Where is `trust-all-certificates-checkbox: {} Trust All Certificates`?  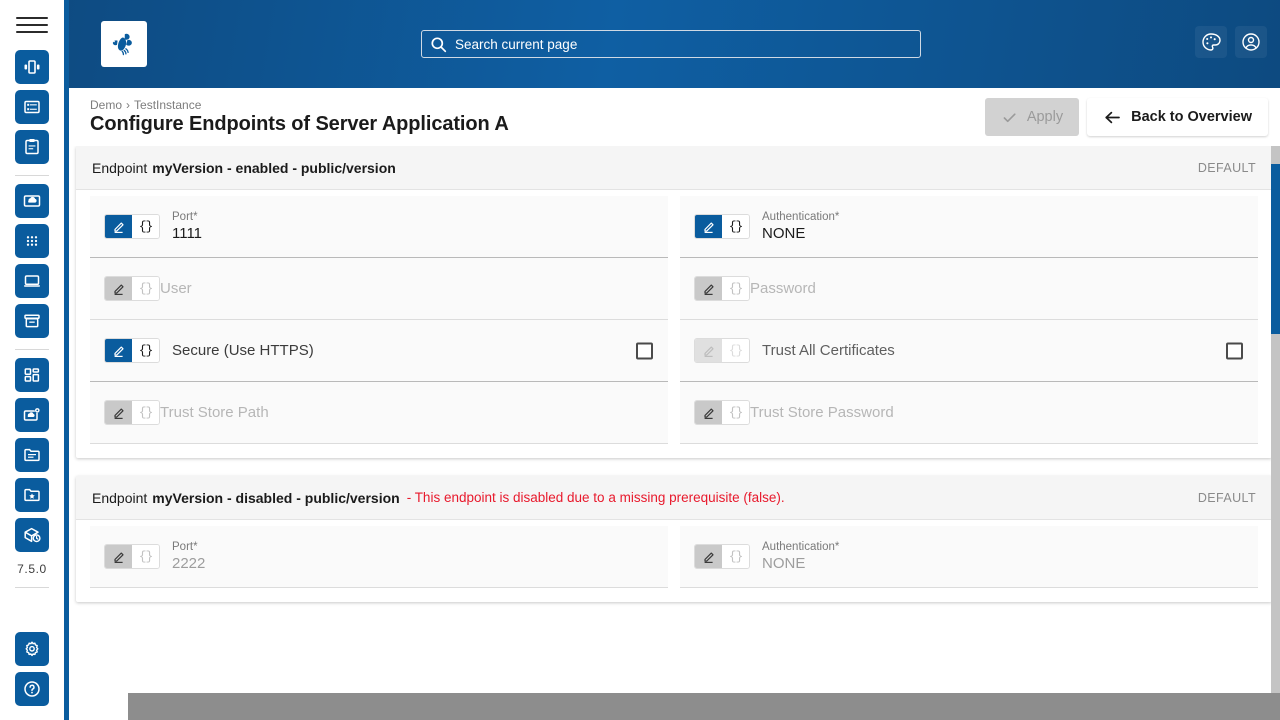 trust-all-certificates-checkbox: {} Trust All Certificates is located at coordinates (969, 351).